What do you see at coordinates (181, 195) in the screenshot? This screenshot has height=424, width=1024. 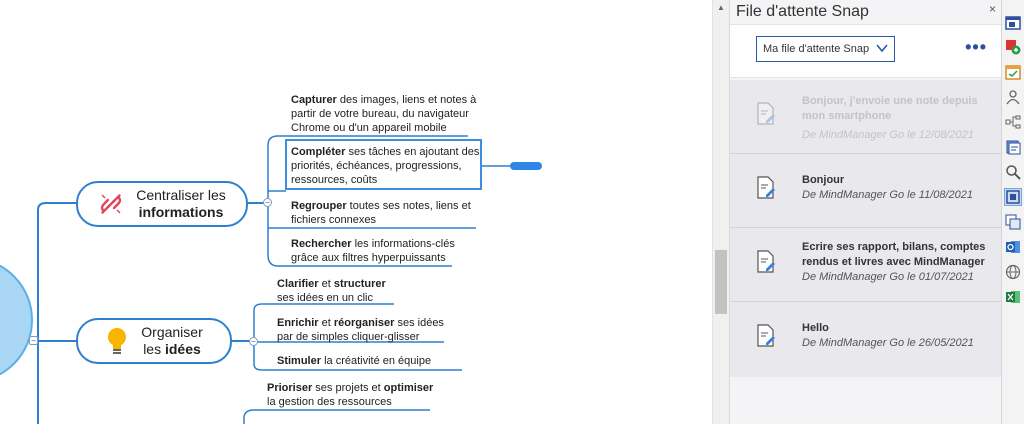 I see `topic-line: Centraliser les` at bounding box center [181, 195].